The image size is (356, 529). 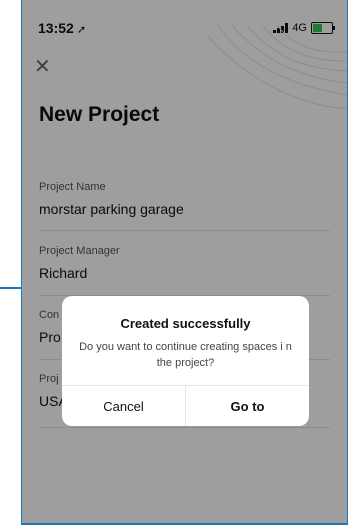 What do you see at coordinates (185, 323) in the screenshot?
I see `dialog-title: Created successfully` at bounding box center [185, 323].